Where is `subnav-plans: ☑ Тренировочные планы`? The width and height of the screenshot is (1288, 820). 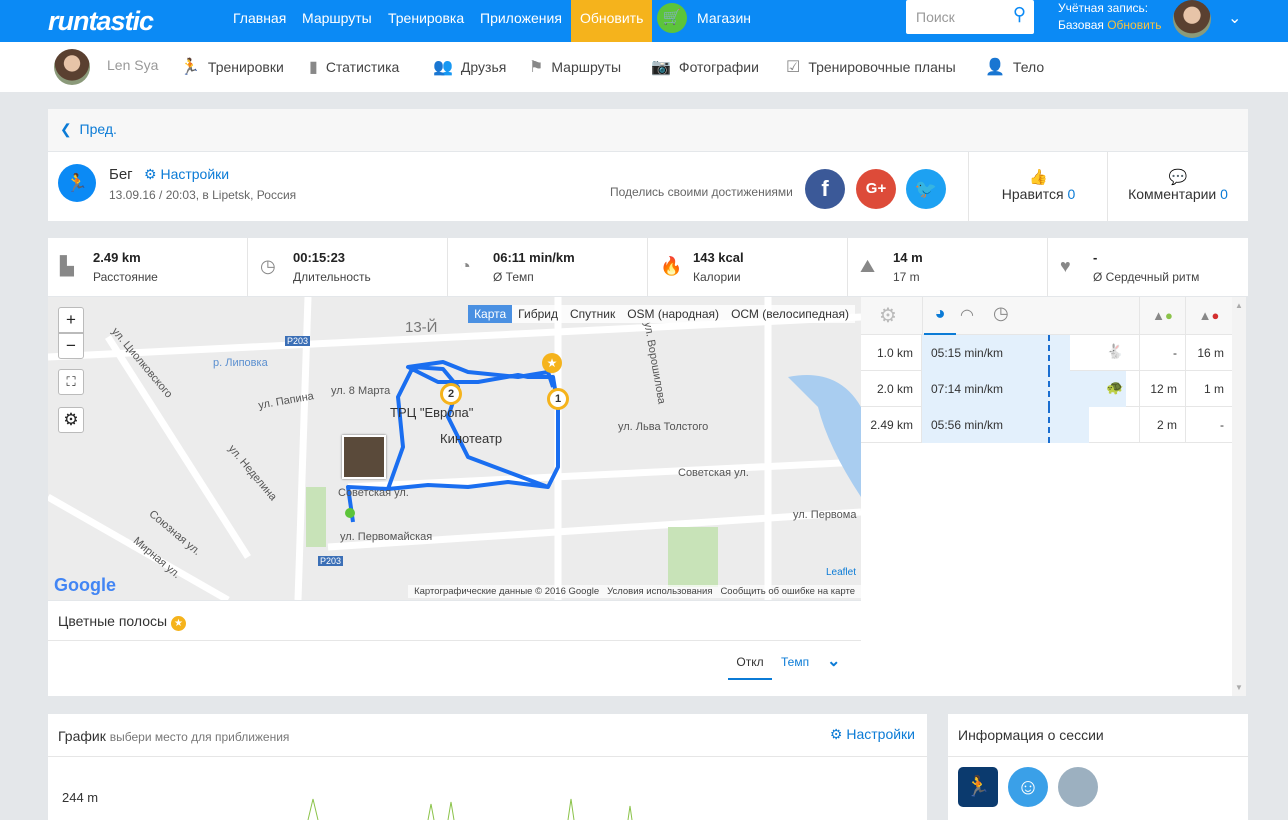
subnav-plans: ☑ Тренировочные планы is located at coordinates (871, 67).